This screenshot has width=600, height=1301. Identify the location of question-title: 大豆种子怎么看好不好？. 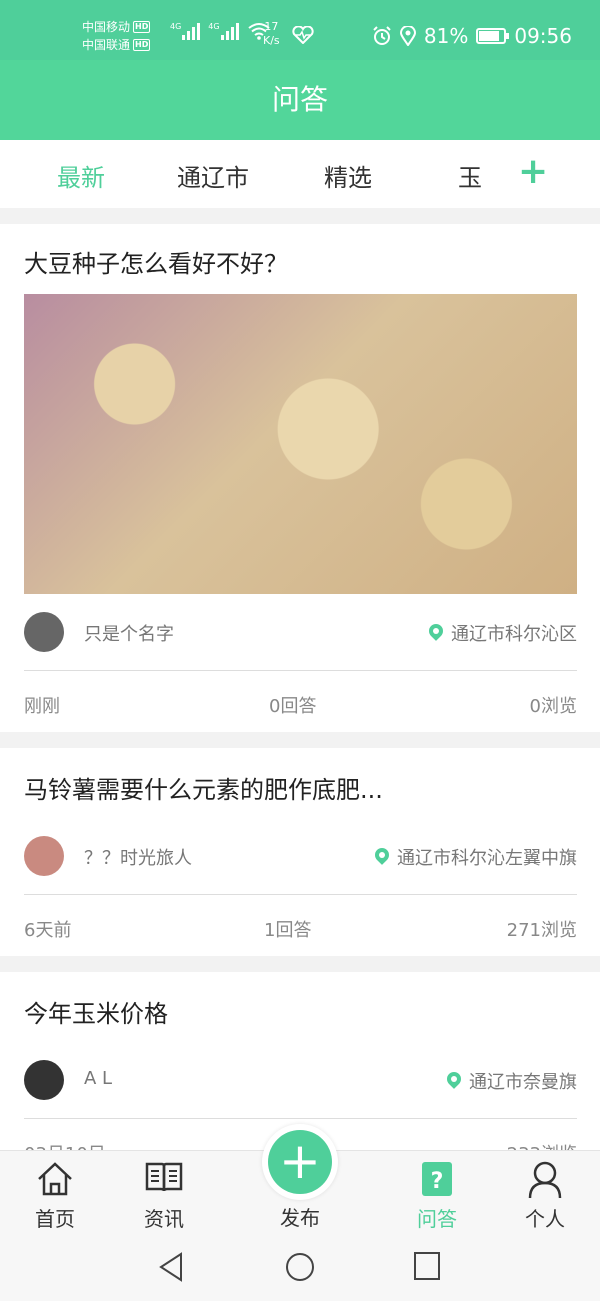
(156, 264).